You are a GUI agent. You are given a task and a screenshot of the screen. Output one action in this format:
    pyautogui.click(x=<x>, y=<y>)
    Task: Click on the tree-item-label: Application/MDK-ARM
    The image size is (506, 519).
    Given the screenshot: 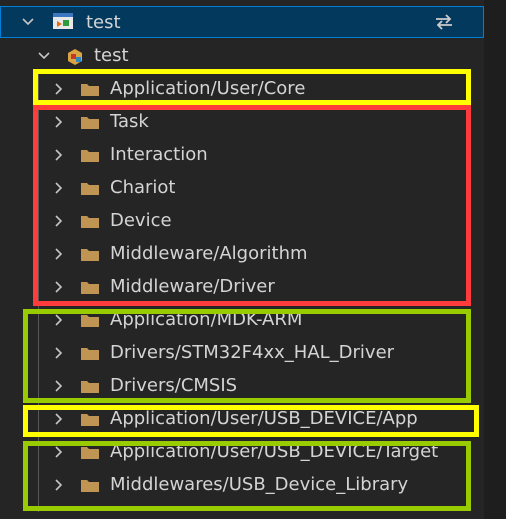 What is the action you would take?
    pyautogui.click(x=206, y=319)
    